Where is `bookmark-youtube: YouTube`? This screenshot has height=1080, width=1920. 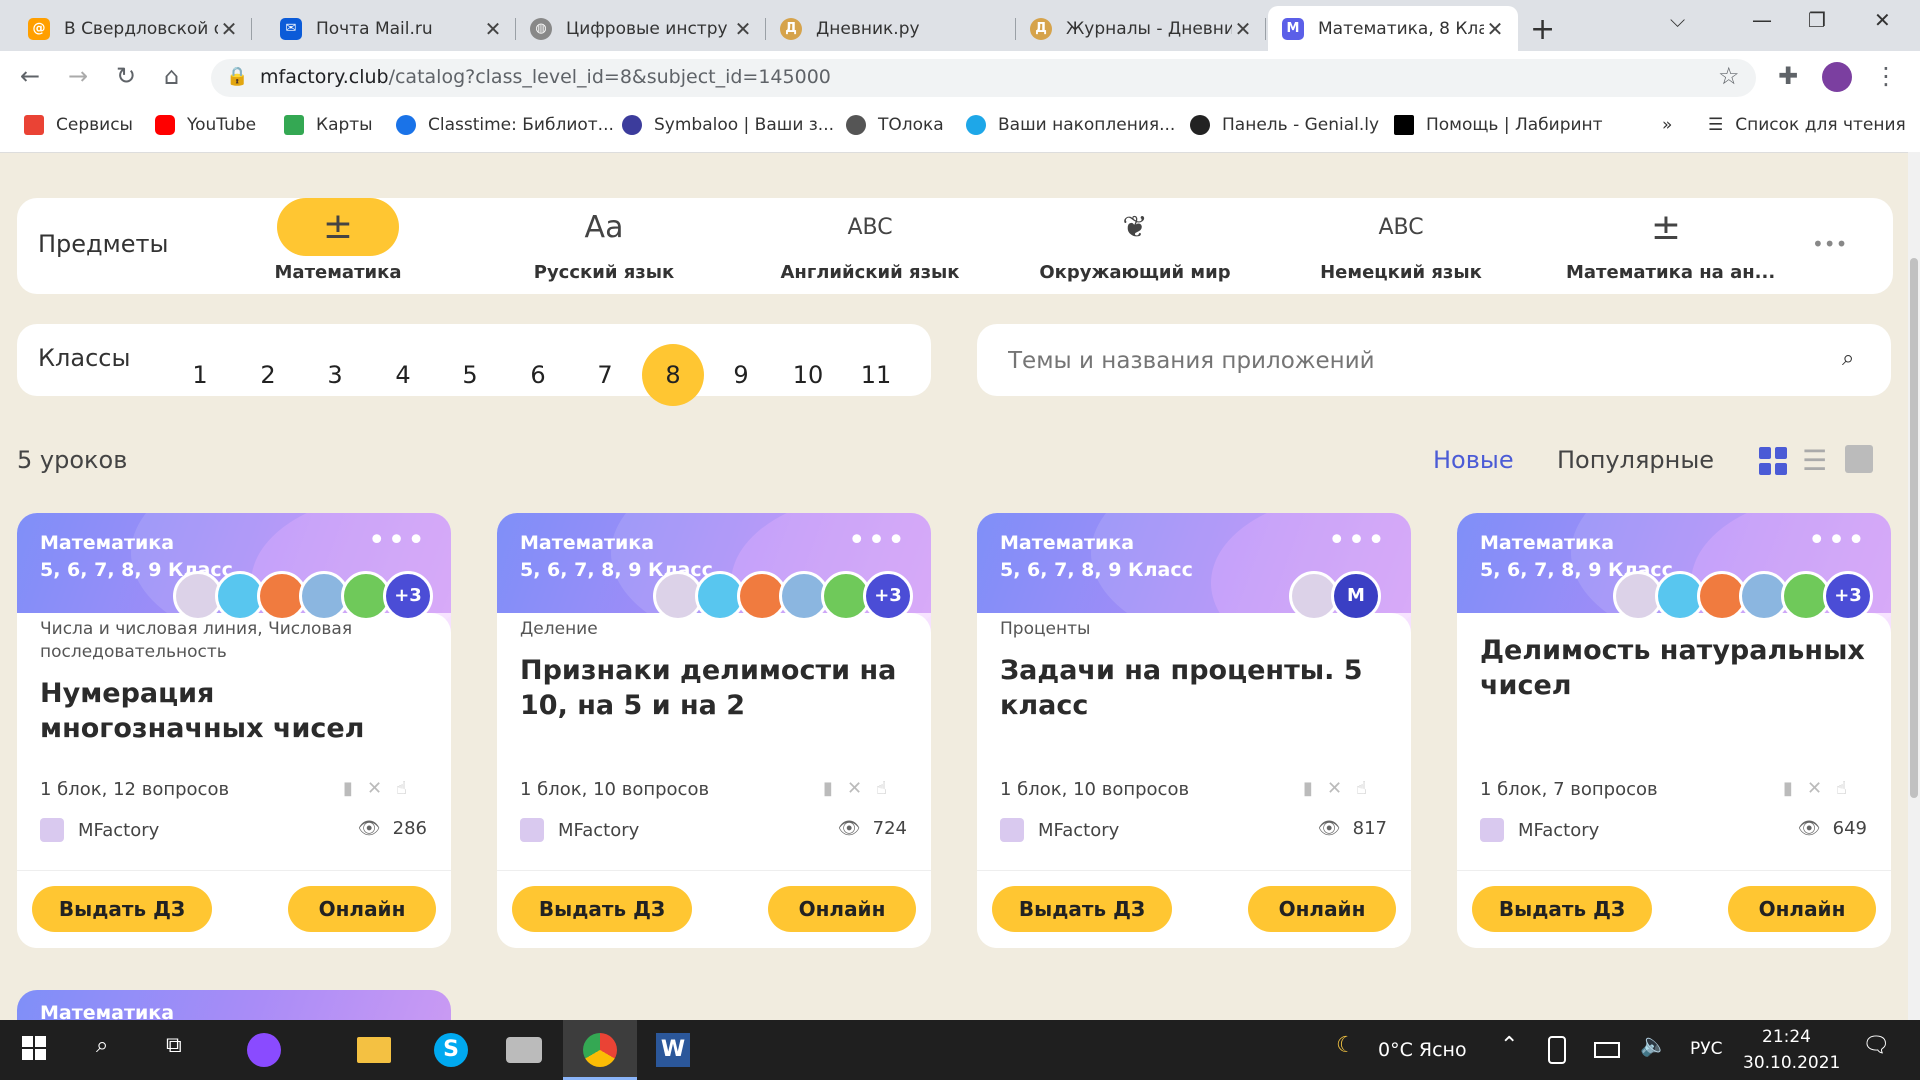
bookmark-youtube: YouTube is located at coordinates (205, 125).